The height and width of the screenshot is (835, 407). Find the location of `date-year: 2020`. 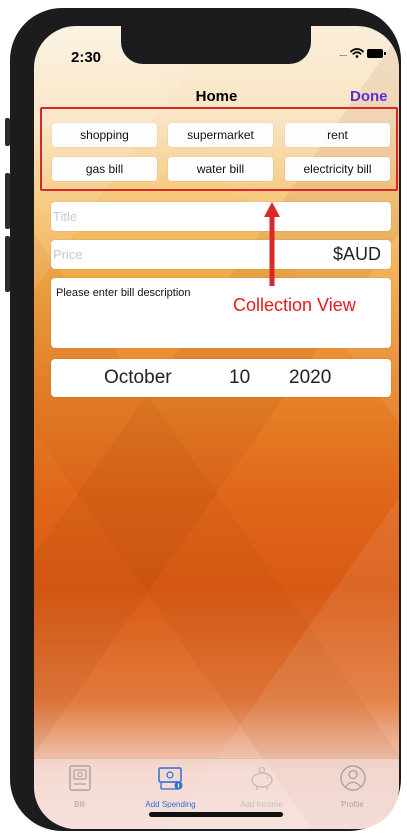

date-year: 2020 is located at coordinates (310, 377).